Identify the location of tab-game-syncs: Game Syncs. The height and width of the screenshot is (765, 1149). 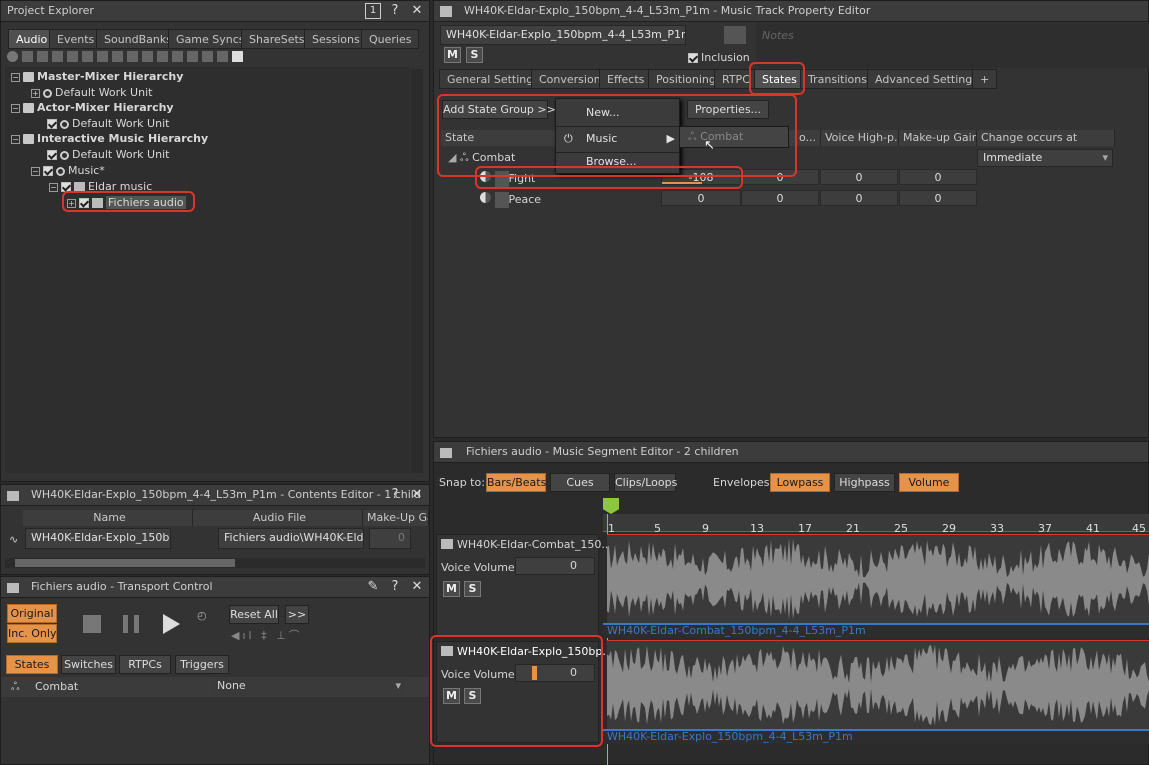
(210, 39).